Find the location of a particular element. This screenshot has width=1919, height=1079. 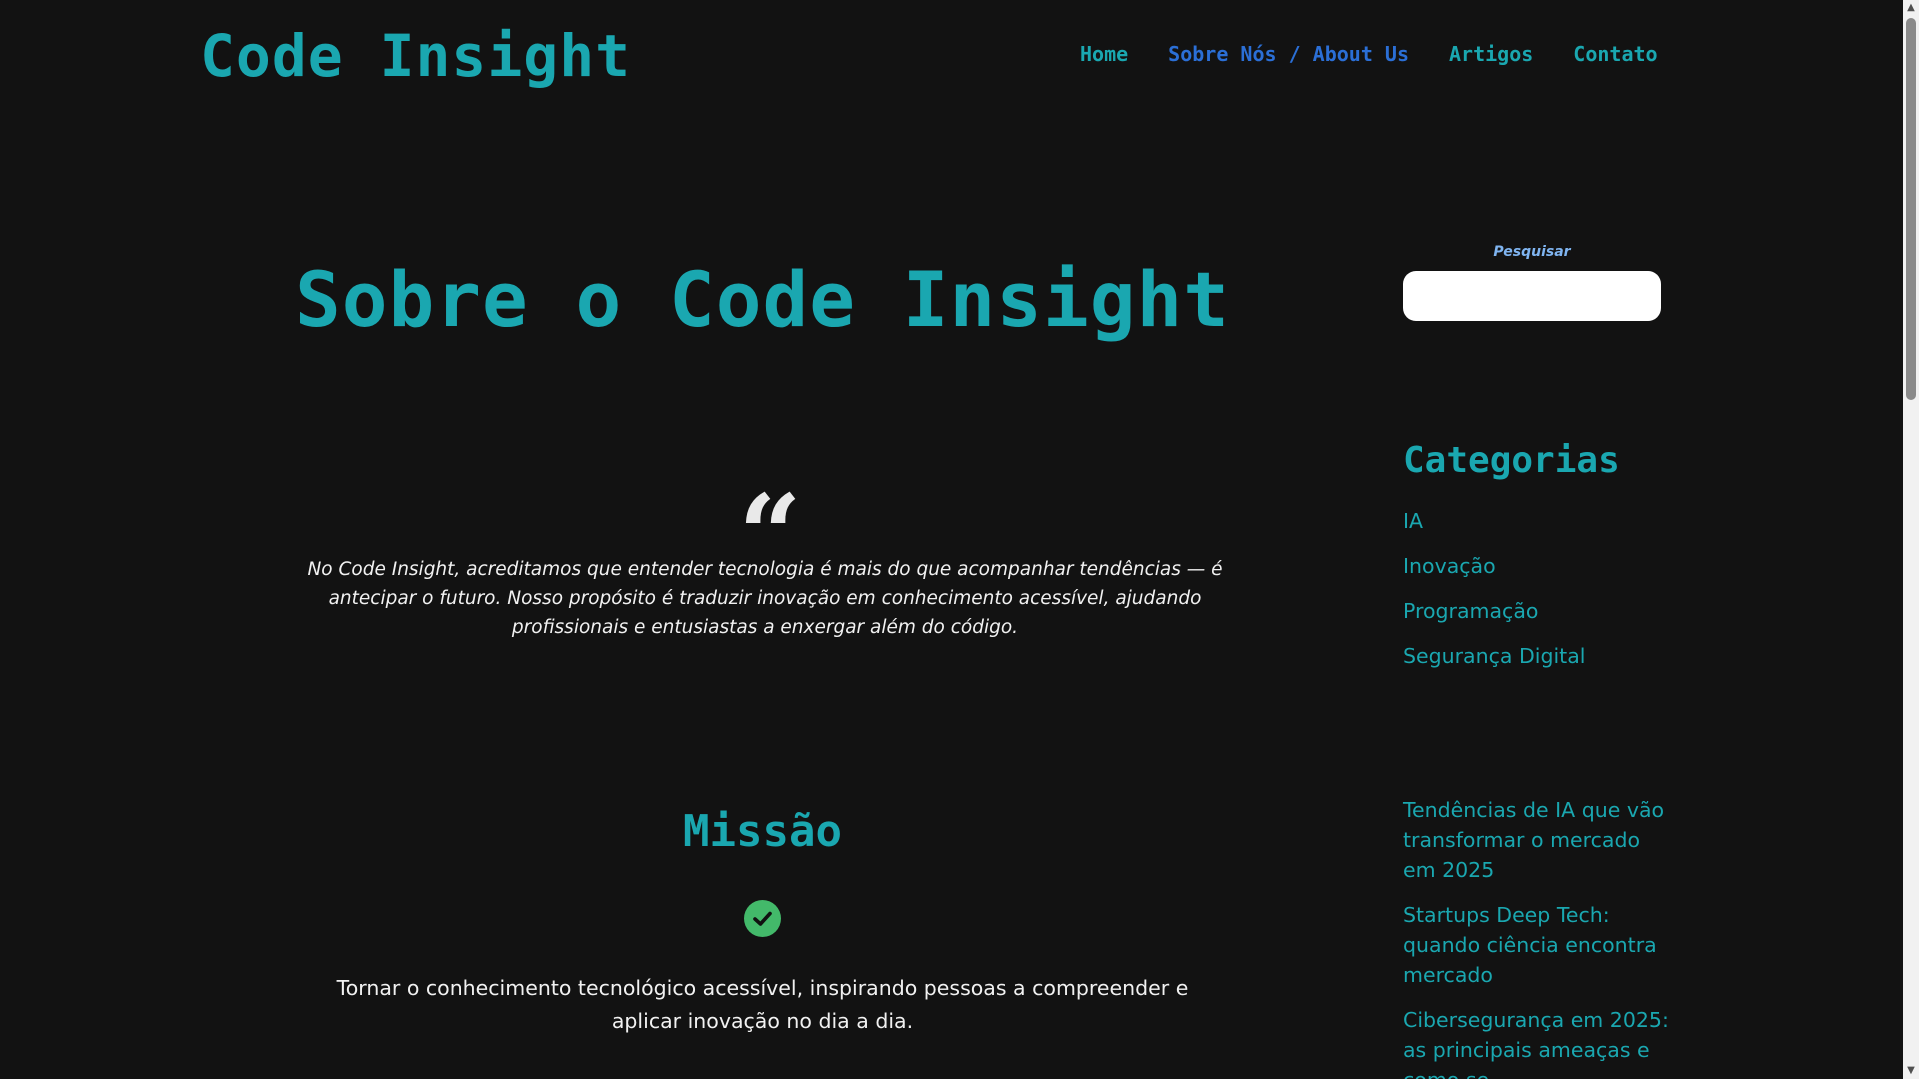

check-circle-icon is located at coordinates (762, 918).